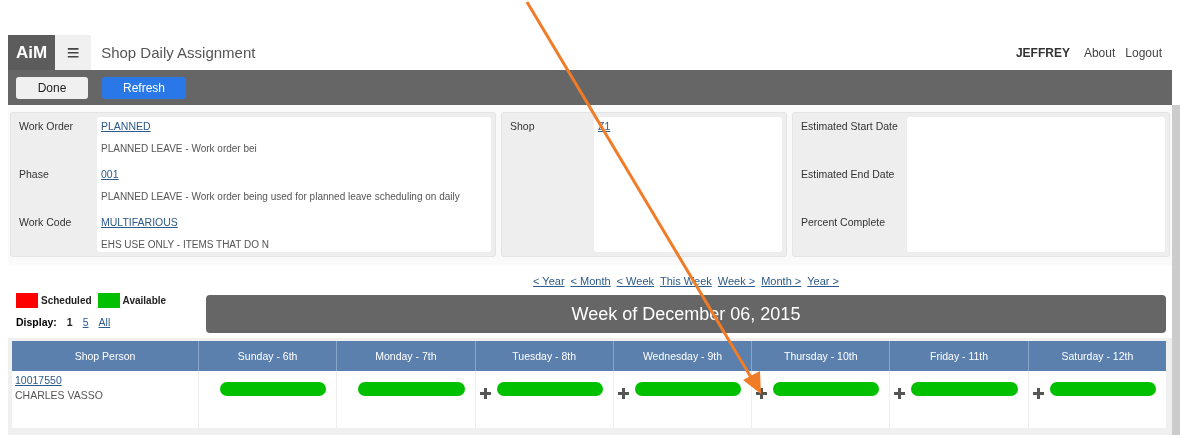  Describe the element at coordinates (294, 222) in the screenshot. I see `field-link: MULTIFARIOUS` at that location.